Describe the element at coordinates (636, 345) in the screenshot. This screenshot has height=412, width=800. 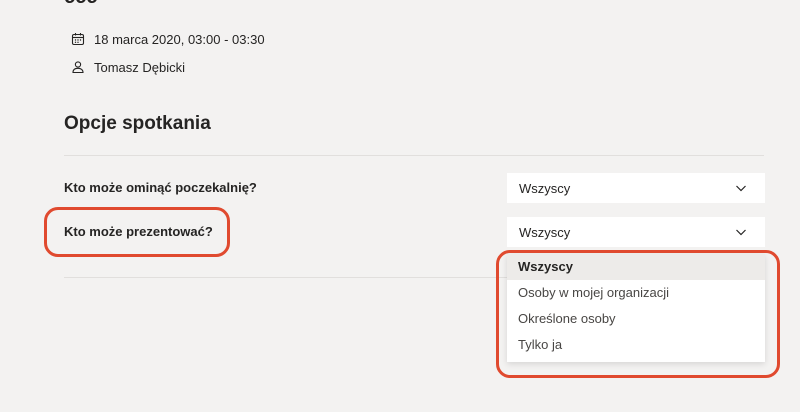
I see `menu-item-only-me: Tylko ja` at that location.